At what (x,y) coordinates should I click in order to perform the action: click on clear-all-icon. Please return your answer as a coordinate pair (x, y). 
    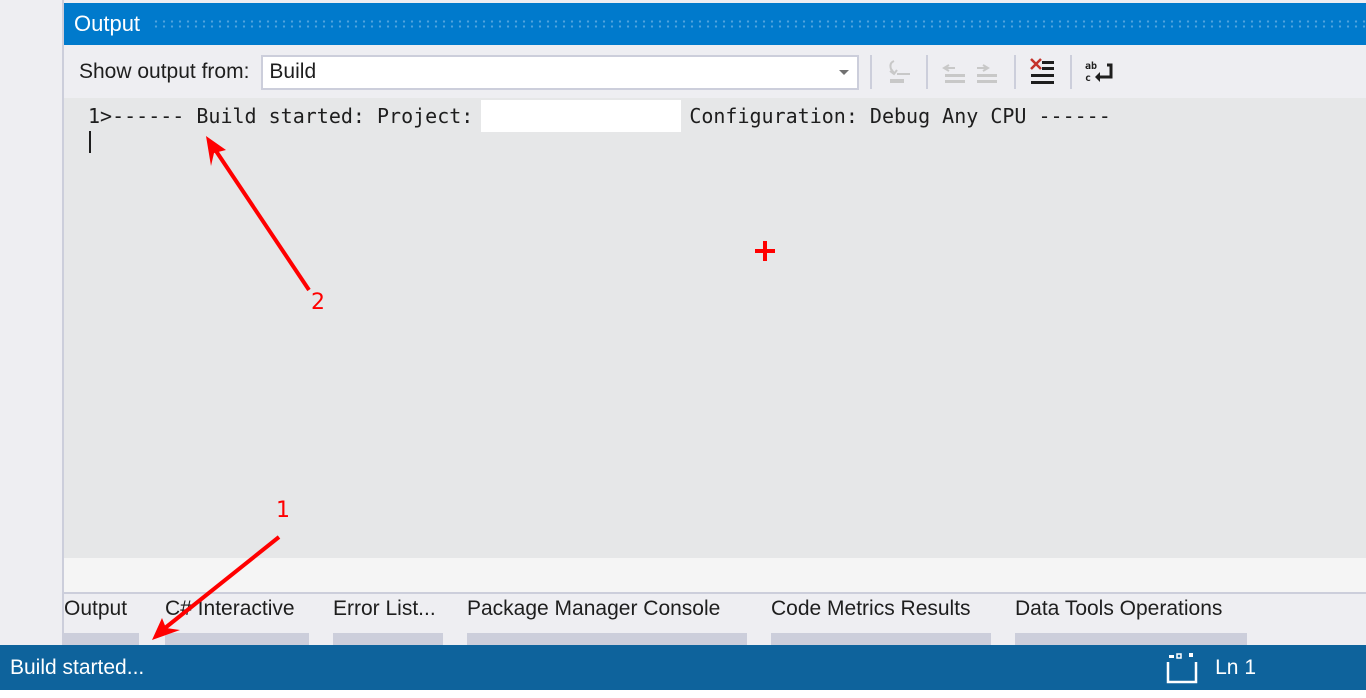
    Looking at the image, I should click on (1042, 71).